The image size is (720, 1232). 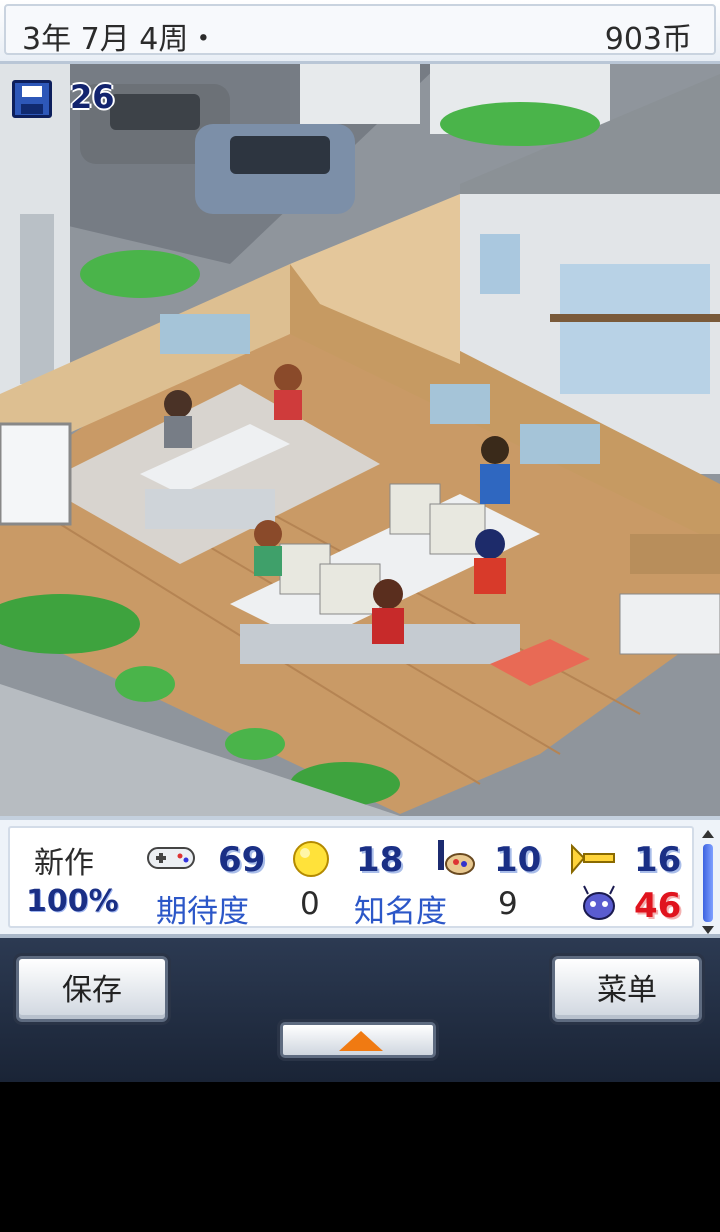 I want to click on fun-value: 69, so click(x=242, y=860).